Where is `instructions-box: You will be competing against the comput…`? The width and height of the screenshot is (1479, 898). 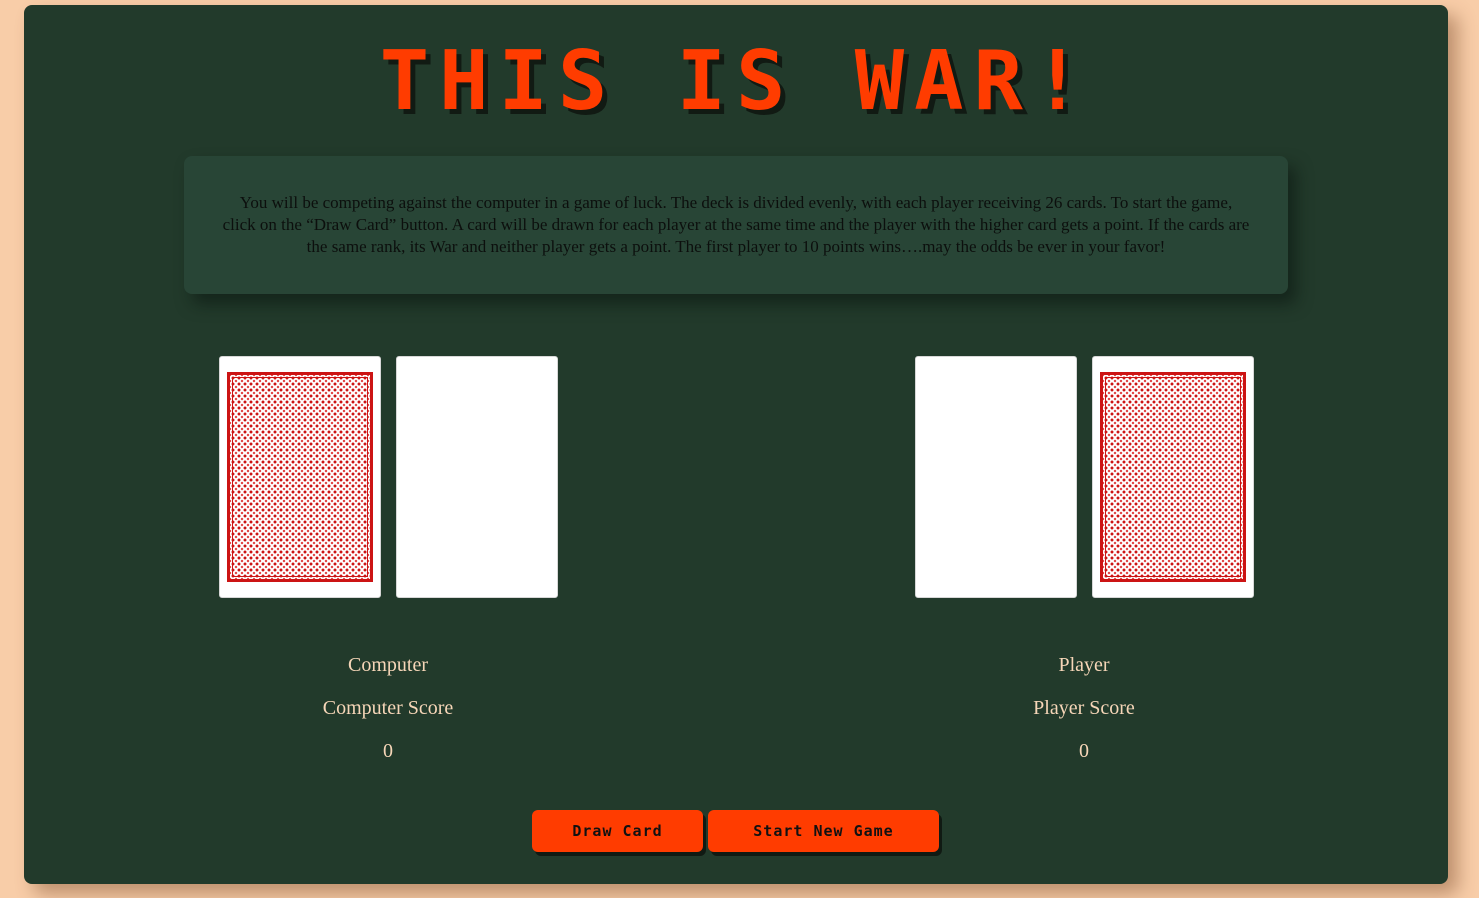
instructions-box: You will be competing against the comput… is located at coordinates (736, 225).